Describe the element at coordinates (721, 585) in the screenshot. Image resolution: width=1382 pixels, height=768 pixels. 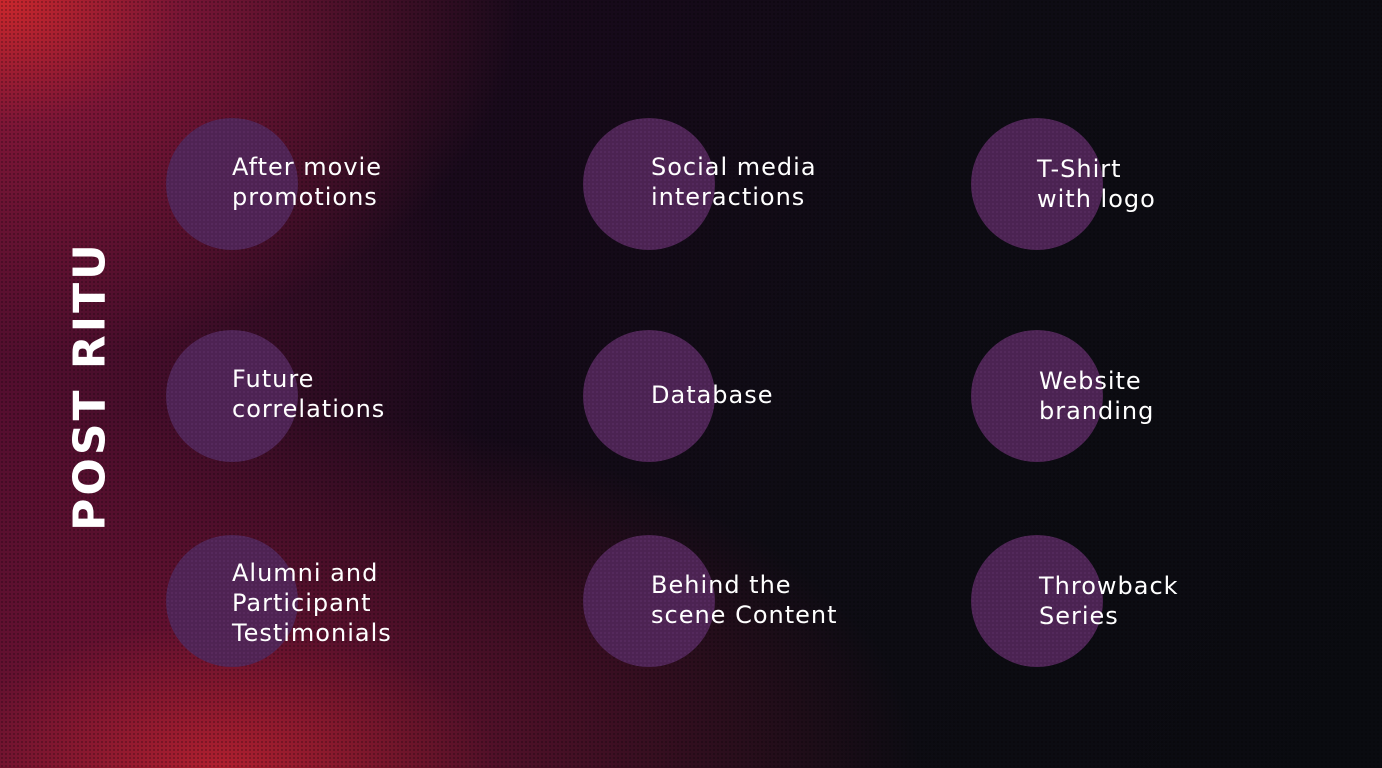
I see `item-label-line: Behind the` at that location.